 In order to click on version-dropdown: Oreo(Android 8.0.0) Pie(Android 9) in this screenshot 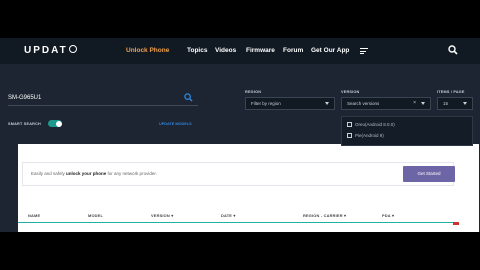, I will do `click(407, 131)`.